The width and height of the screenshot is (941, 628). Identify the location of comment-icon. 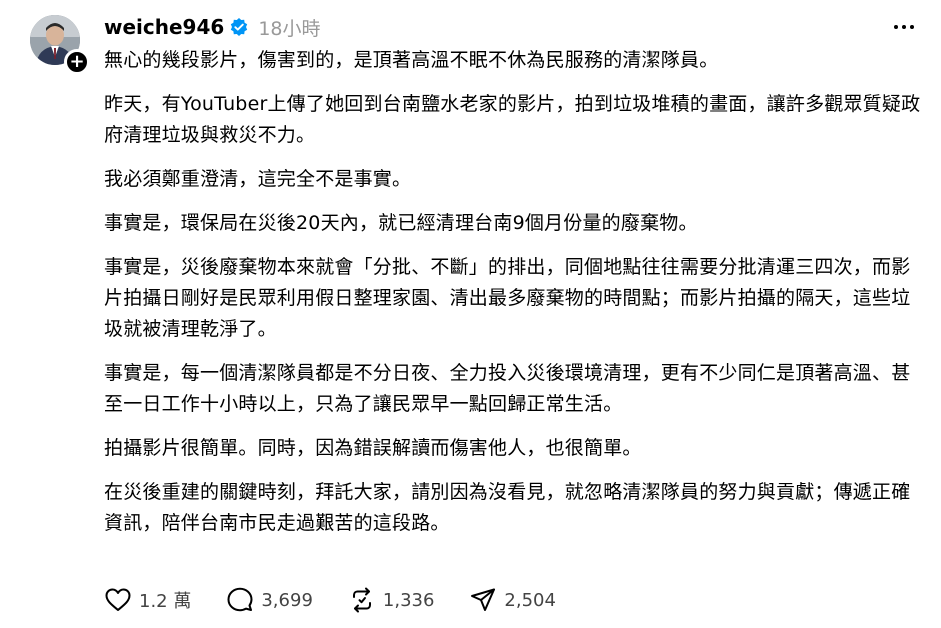
(240, 599).